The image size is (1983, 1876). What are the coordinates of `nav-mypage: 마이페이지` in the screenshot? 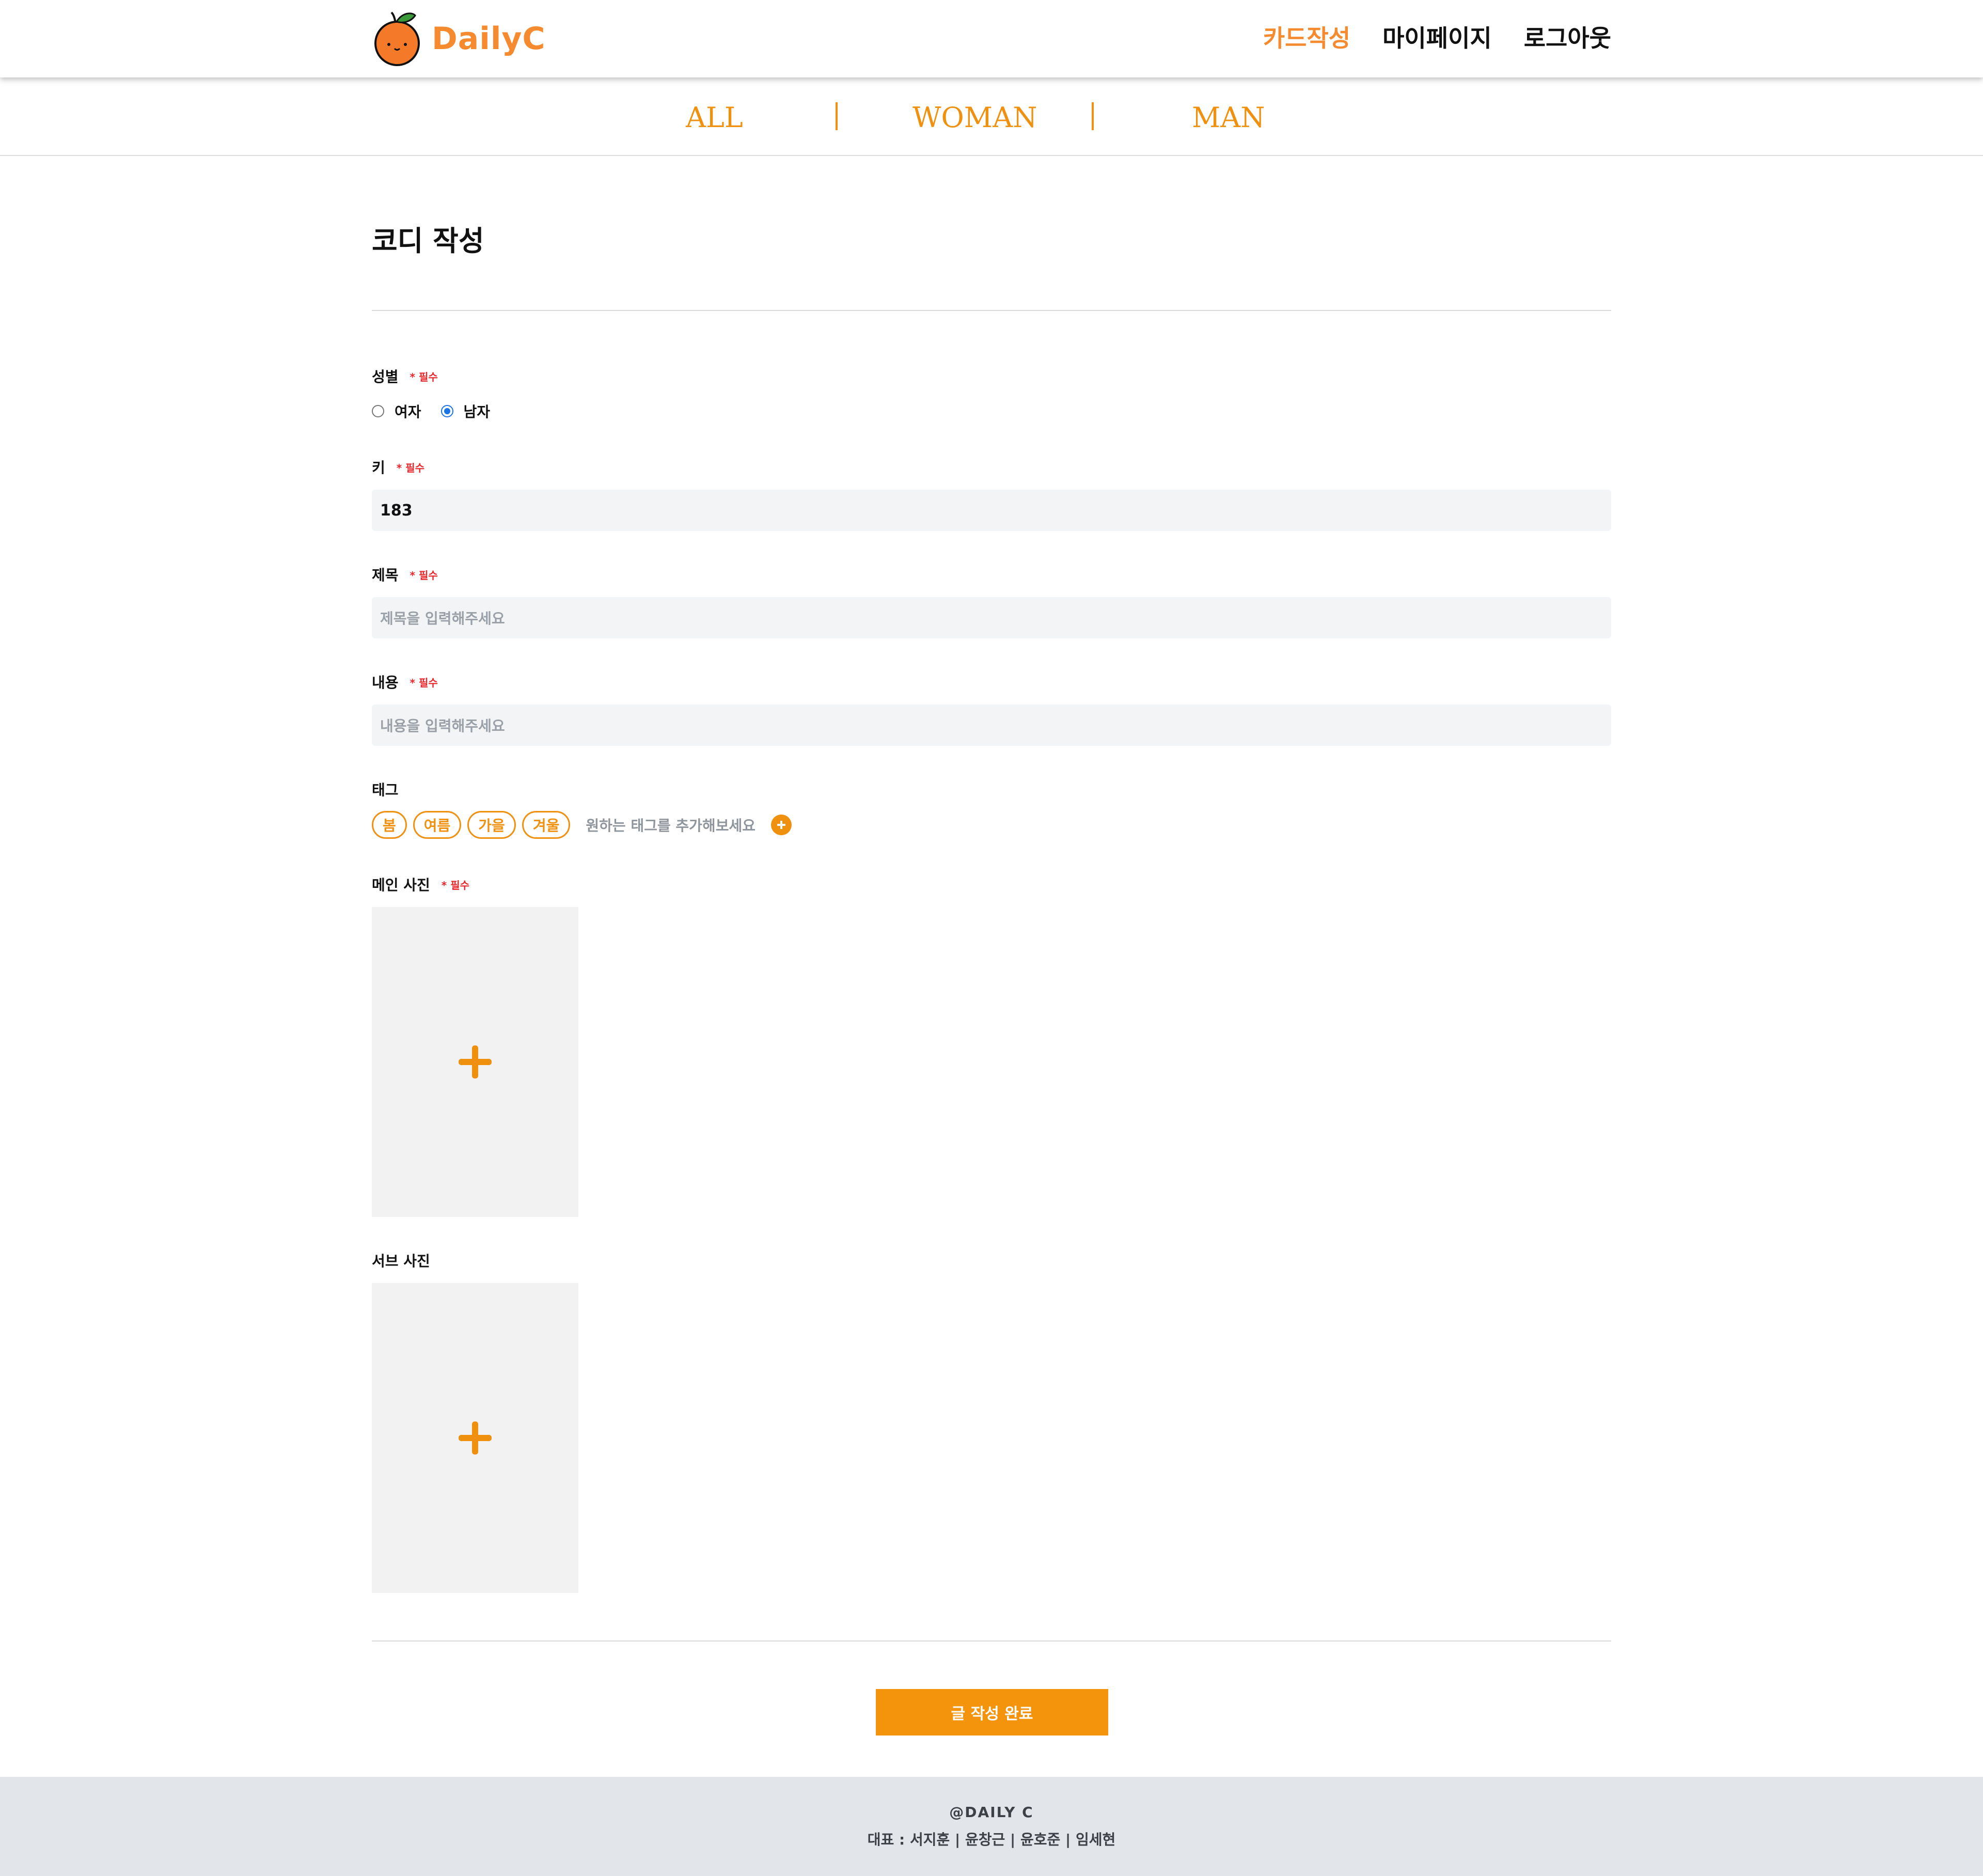 It's located at (1437, 37).